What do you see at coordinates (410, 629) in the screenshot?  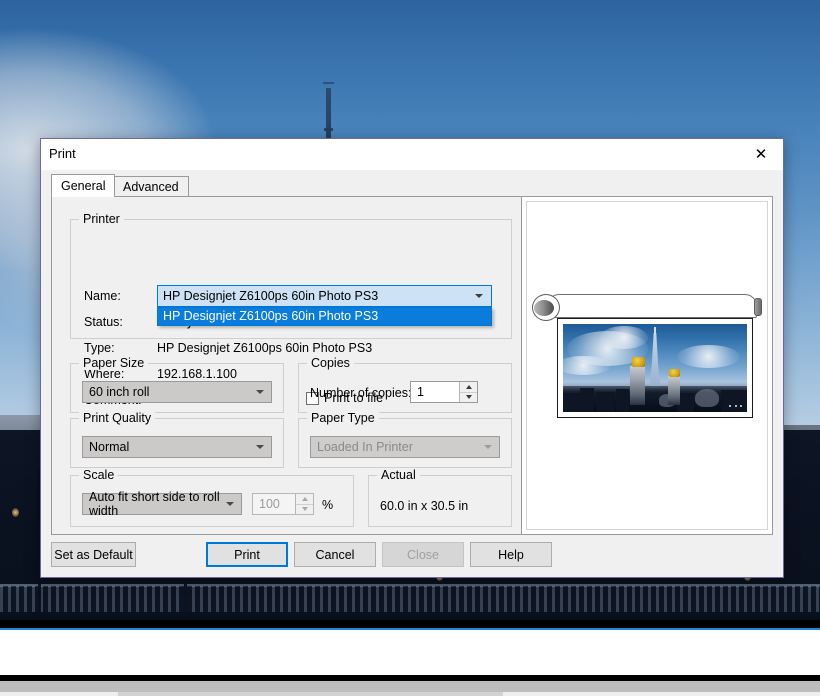 I see `accent-rule` at bounding box center [410, 629].